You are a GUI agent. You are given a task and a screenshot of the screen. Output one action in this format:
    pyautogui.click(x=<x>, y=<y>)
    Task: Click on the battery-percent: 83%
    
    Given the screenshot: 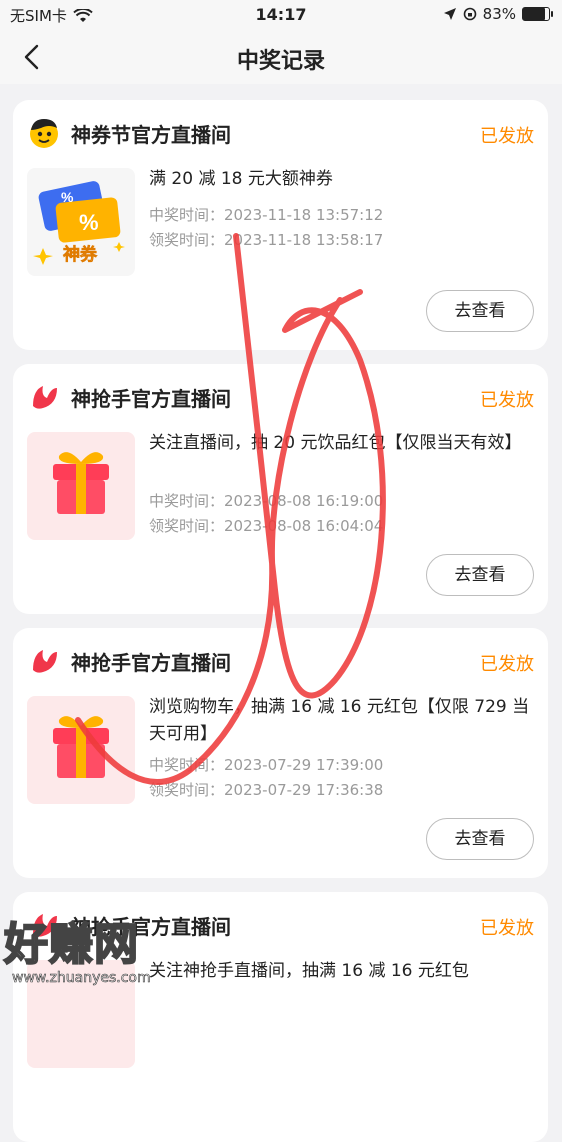 What is the action you would take?
    pyautogui.click(x=499, y=14)
    